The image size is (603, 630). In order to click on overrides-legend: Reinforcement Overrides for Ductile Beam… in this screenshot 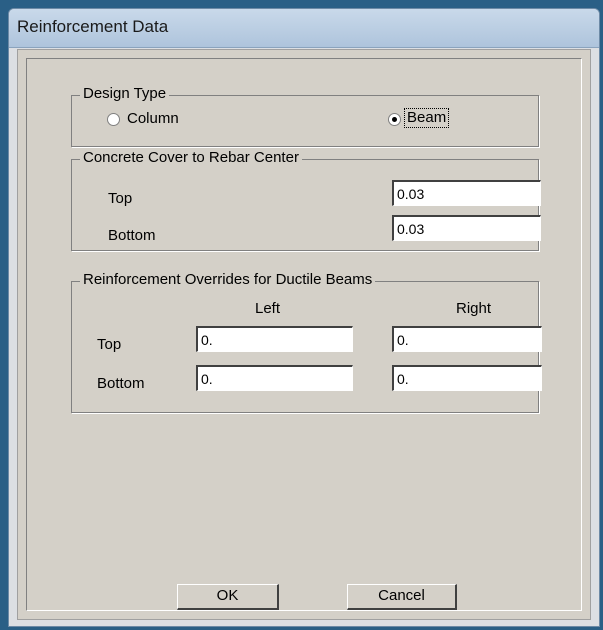, I will do `click(228, 279)`.